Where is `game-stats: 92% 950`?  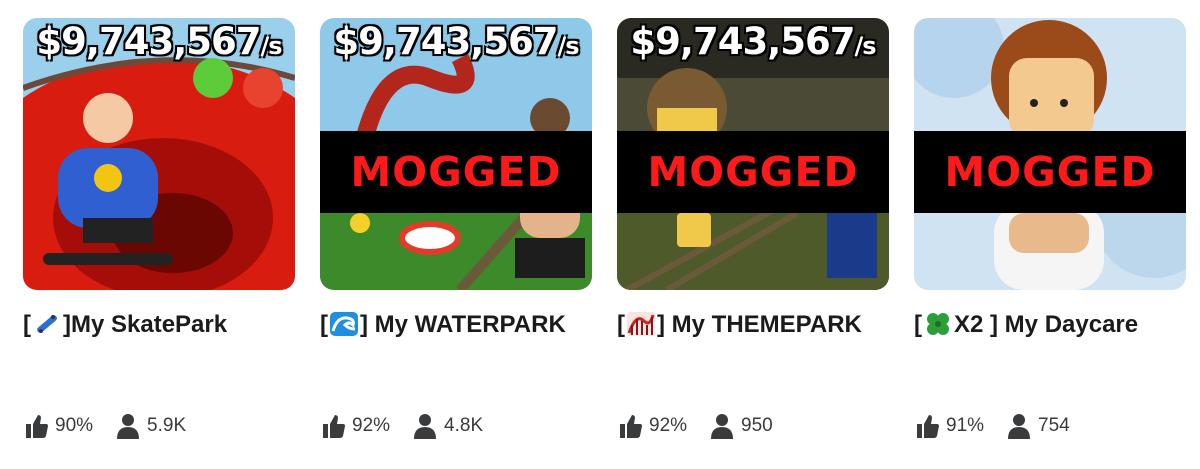
game-stats: 92% 950 is located at coordinates (753, 426).